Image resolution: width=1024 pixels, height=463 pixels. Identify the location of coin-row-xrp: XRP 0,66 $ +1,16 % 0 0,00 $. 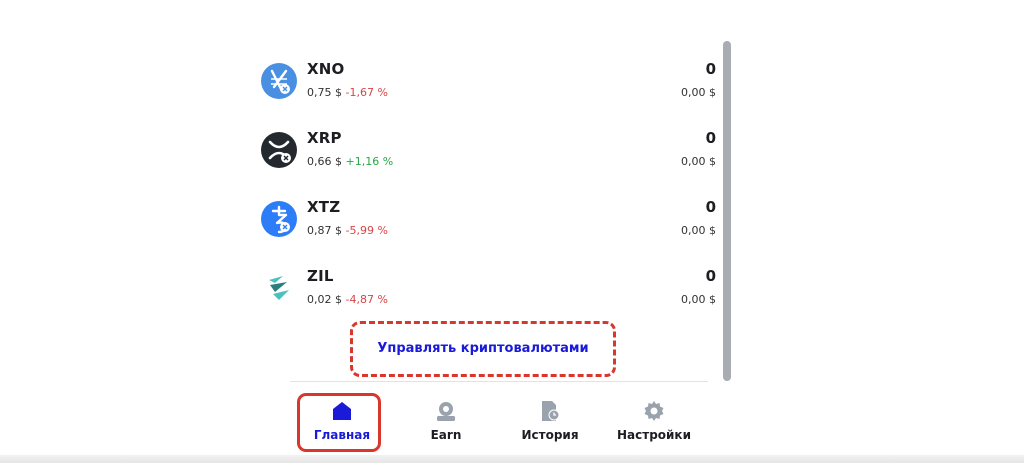
(488, 155).